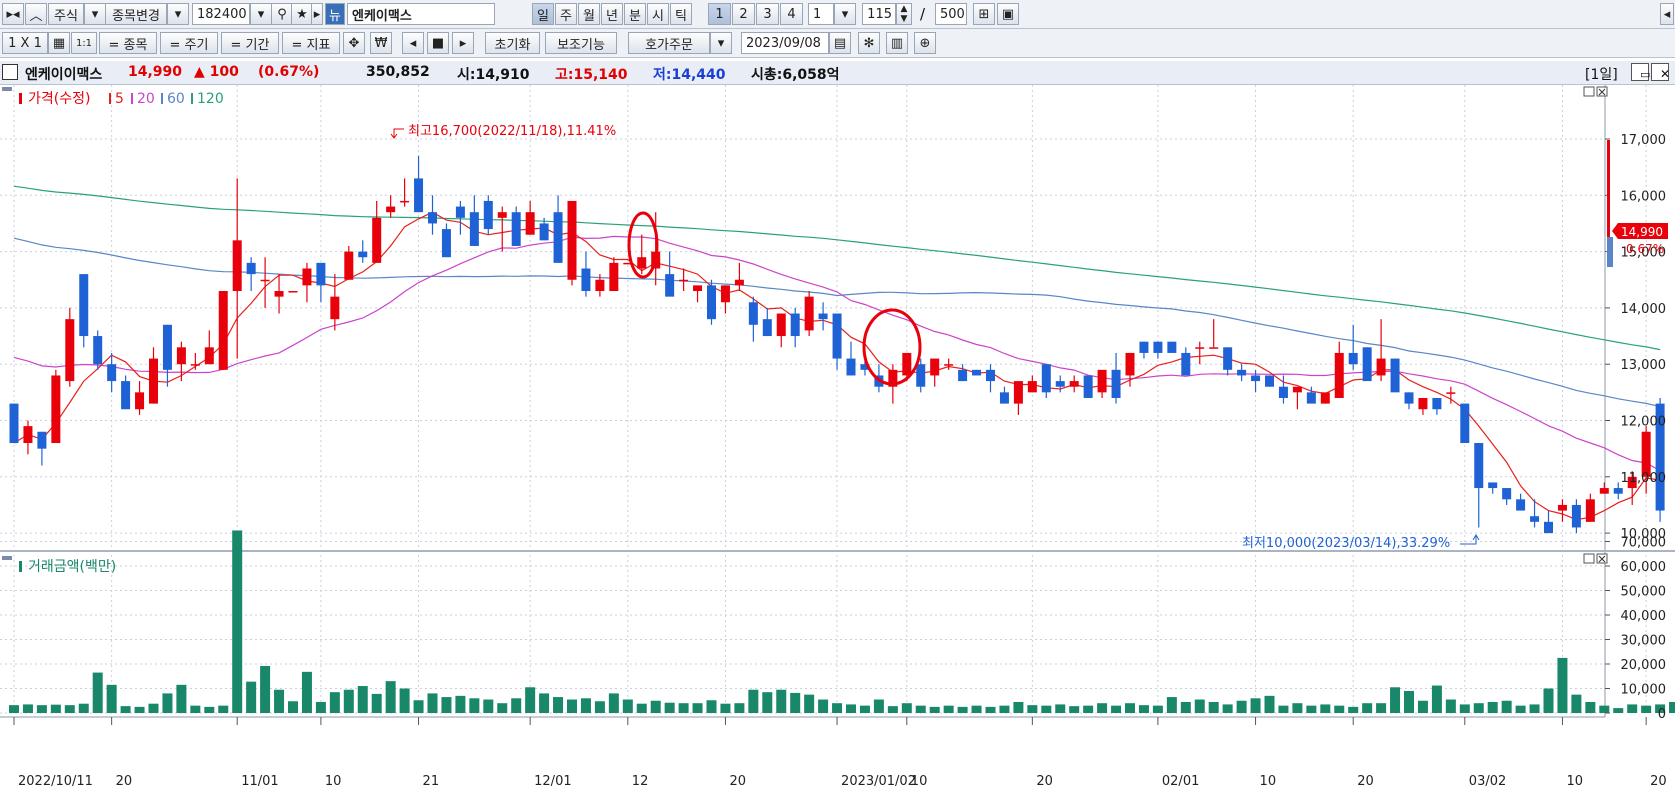 This screenshot has width=1675, height=787. Describe the element at coordinates (1008, 14) in the screenshot. I see `save-button: ▣` at that location.